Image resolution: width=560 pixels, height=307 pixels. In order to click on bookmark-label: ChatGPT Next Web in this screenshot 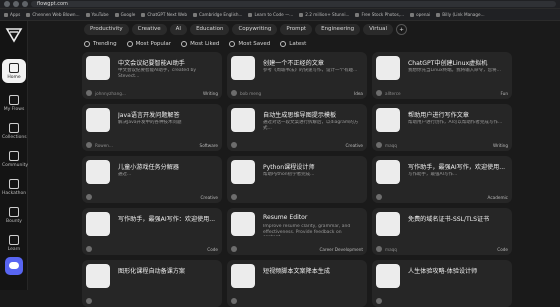, I will do `click(167, 14)`.